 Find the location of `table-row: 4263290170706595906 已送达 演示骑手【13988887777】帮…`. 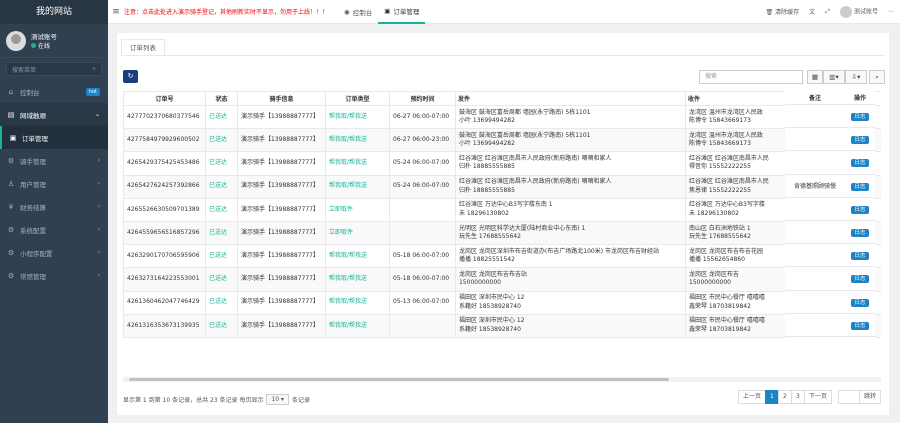

table-row: 4263290170706595906 已送达 演示骑手【13988887777】帮… is located at coordinates (502, 256).